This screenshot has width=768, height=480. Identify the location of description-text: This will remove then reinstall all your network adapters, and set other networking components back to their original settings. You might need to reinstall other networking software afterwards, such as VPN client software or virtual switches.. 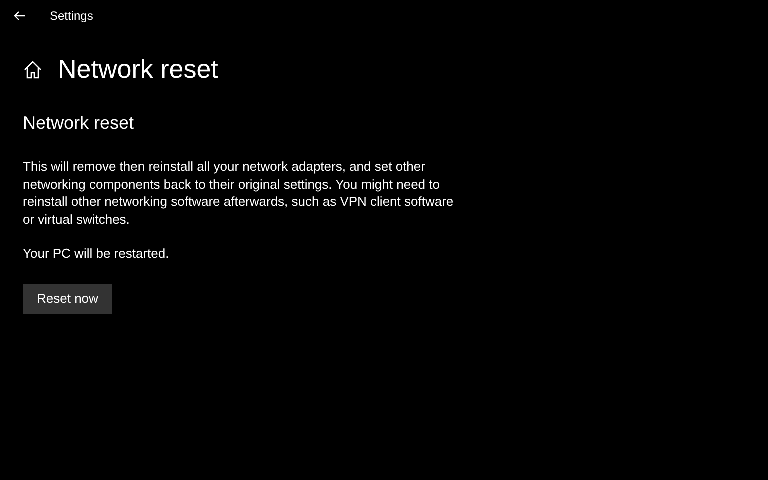
(239, 193).